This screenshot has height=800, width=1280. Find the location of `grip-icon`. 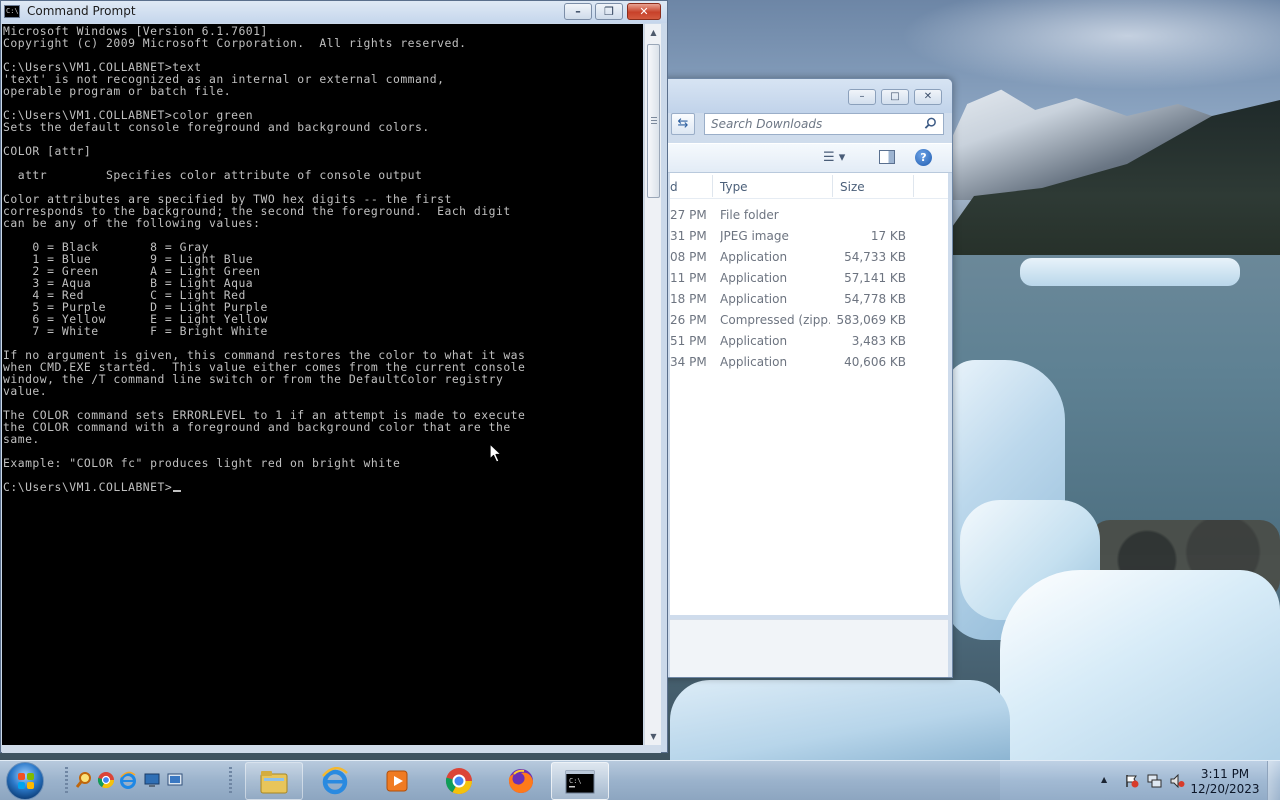

grip-icon is located at coordinates (654, 120).